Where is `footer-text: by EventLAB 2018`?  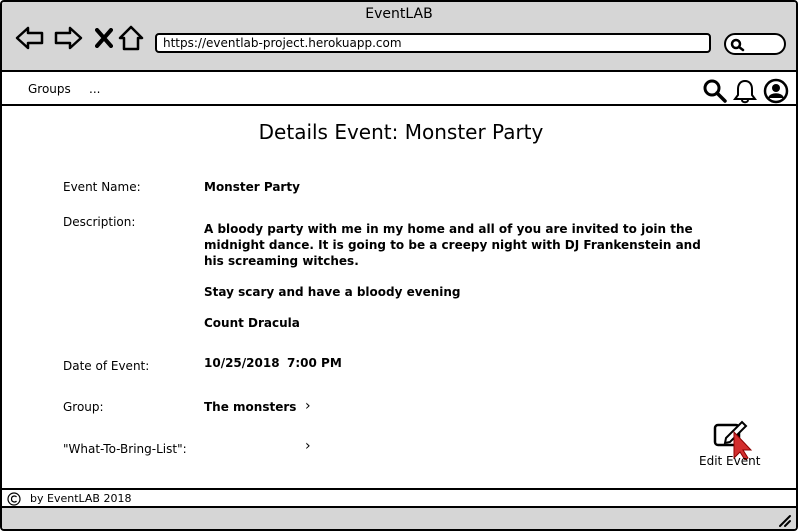
footer-text: by EventLAB 2018 is located at coordinates (81, 498).